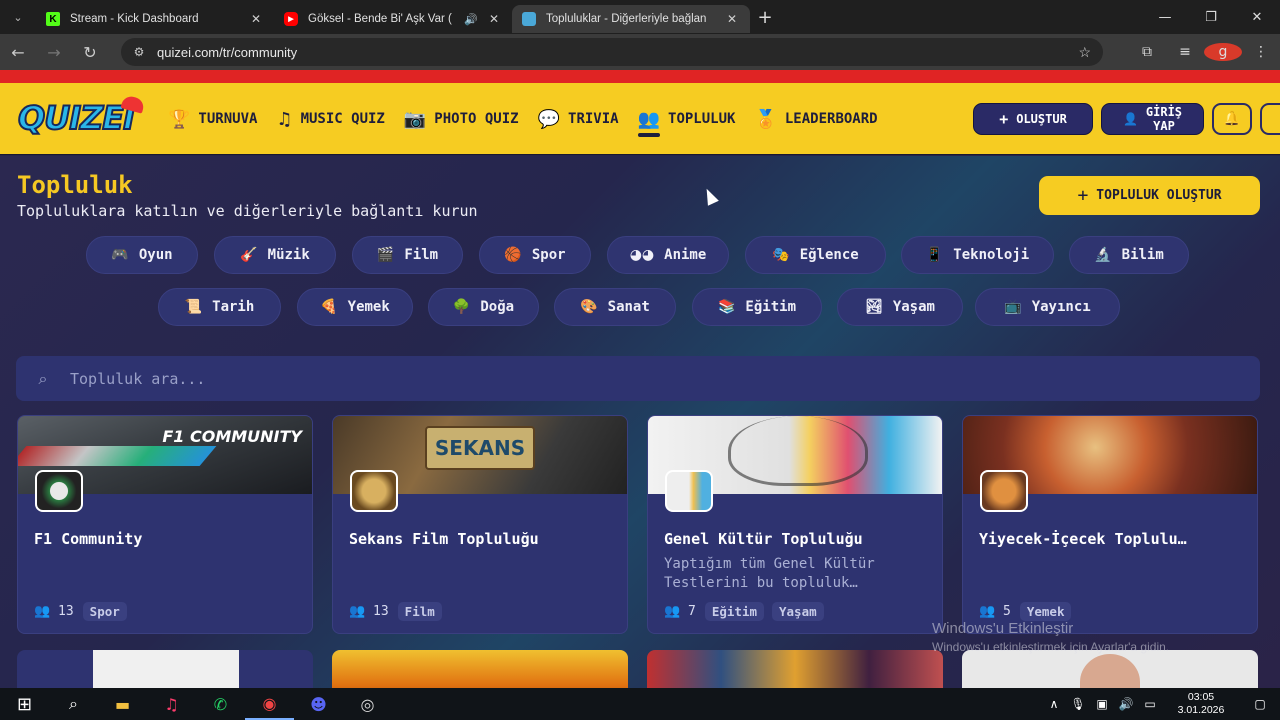  Describe the element at coordinates (219, 307) in the screenshot. I see `category-tarih: 📜 Tarih` at that location.